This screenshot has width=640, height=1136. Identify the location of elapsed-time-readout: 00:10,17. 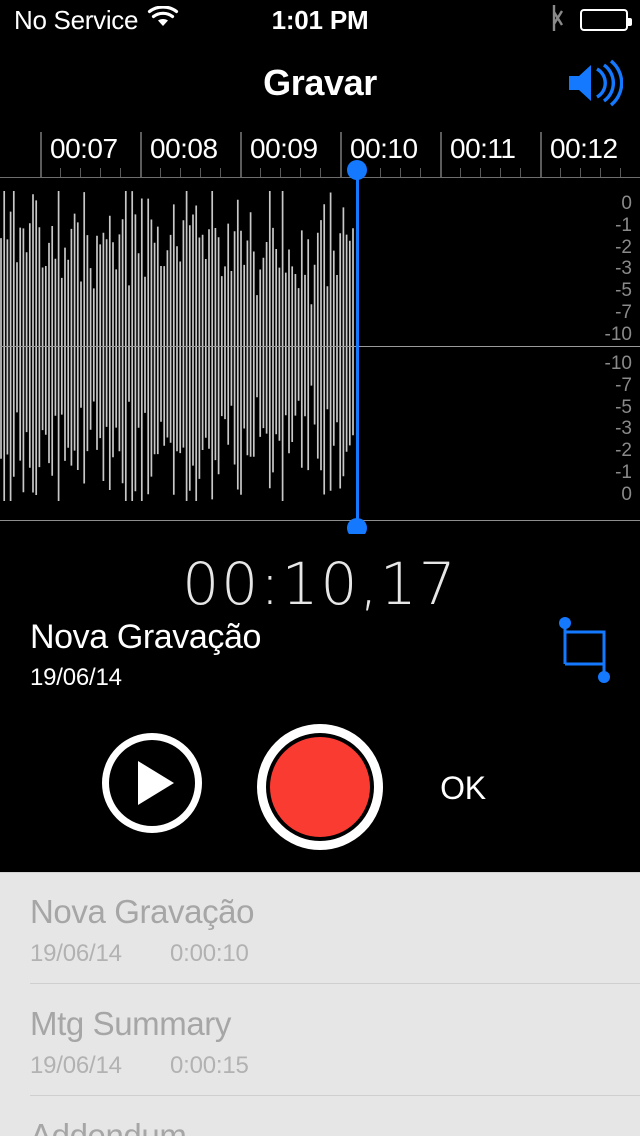
(320, 584).